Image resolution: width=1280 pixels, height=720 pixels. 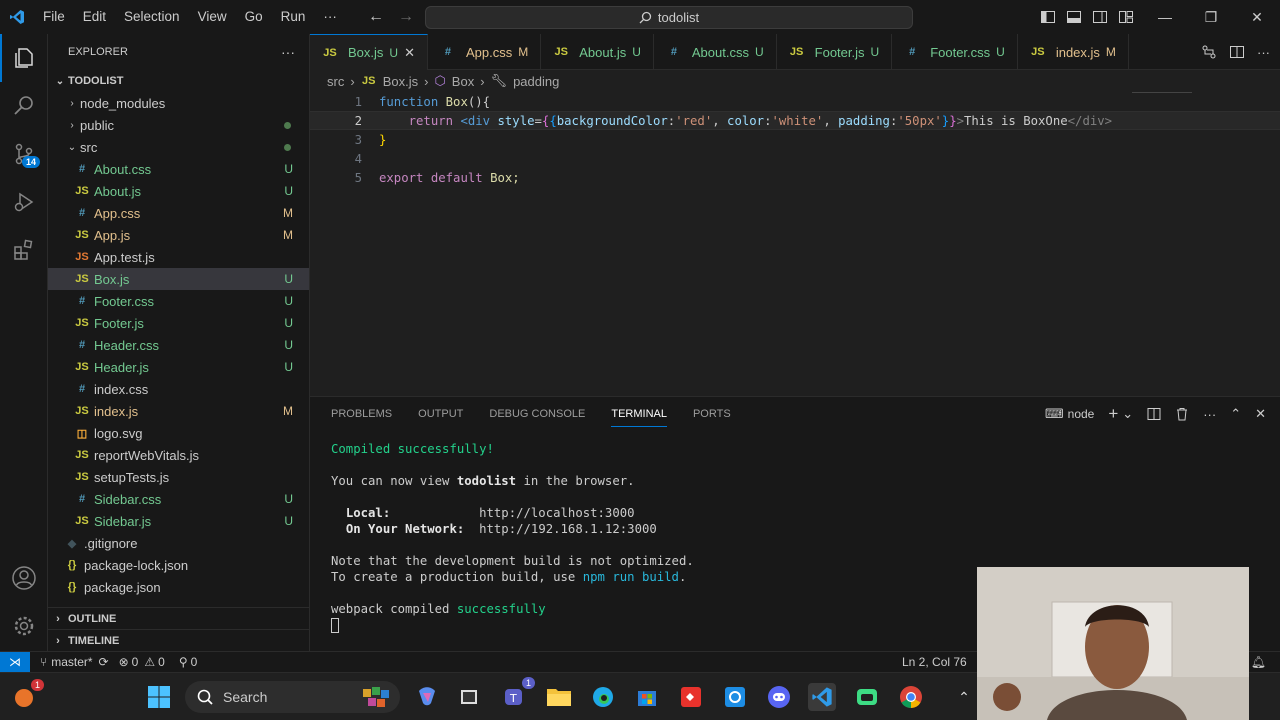 I want to click on tree-item: JS Box.js U, so click(x=178, y=279).